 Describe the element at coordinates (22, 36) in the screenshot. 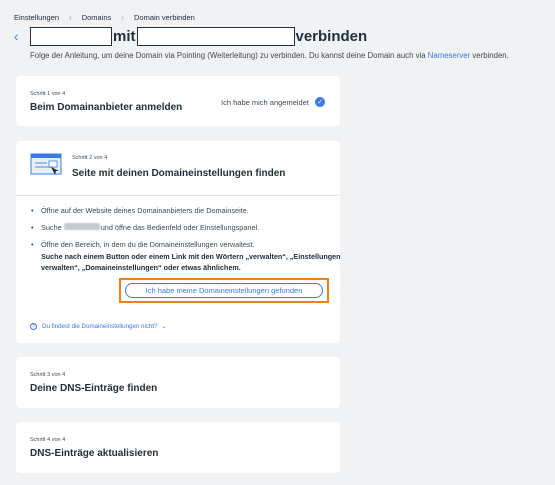

I see `back-chevron-icon: ‹` at that location.